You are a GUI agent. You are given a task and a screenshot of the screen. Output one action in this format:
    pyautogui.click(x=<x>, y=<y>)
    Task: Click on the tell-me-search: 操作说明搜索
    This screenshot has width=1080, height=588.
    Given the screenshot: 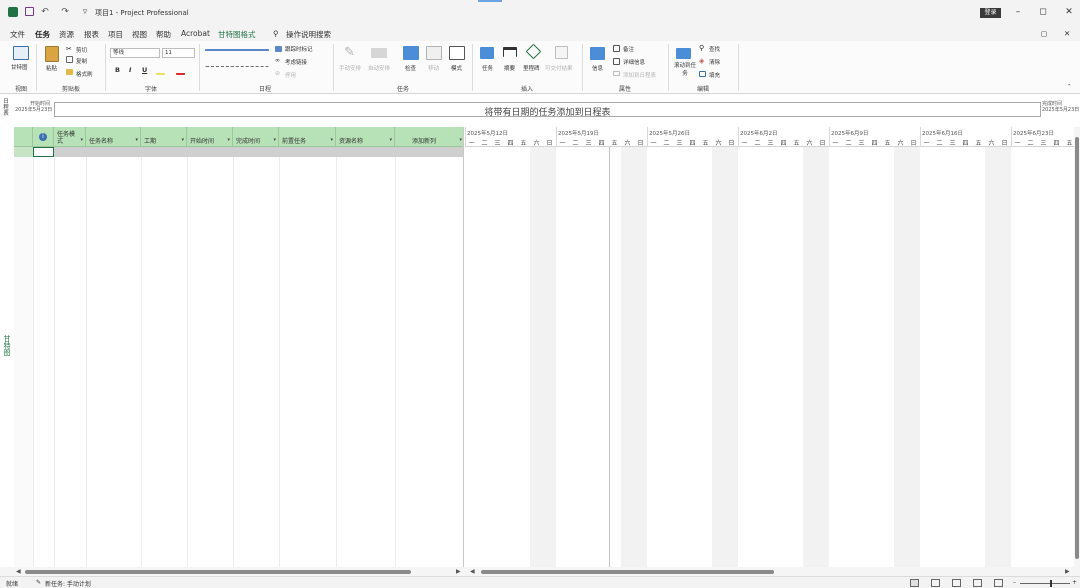 What is the action you would take?
    pyautogui.click(x=308, y=34)
    